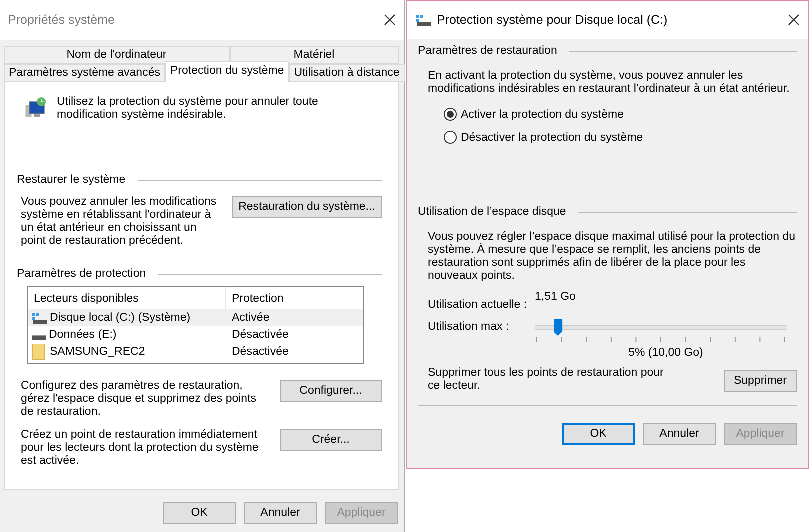  Describe the element at coordinates (195, 334) in the screenshot. I see `drive-row: Données (E:) Désactivée` at that location.